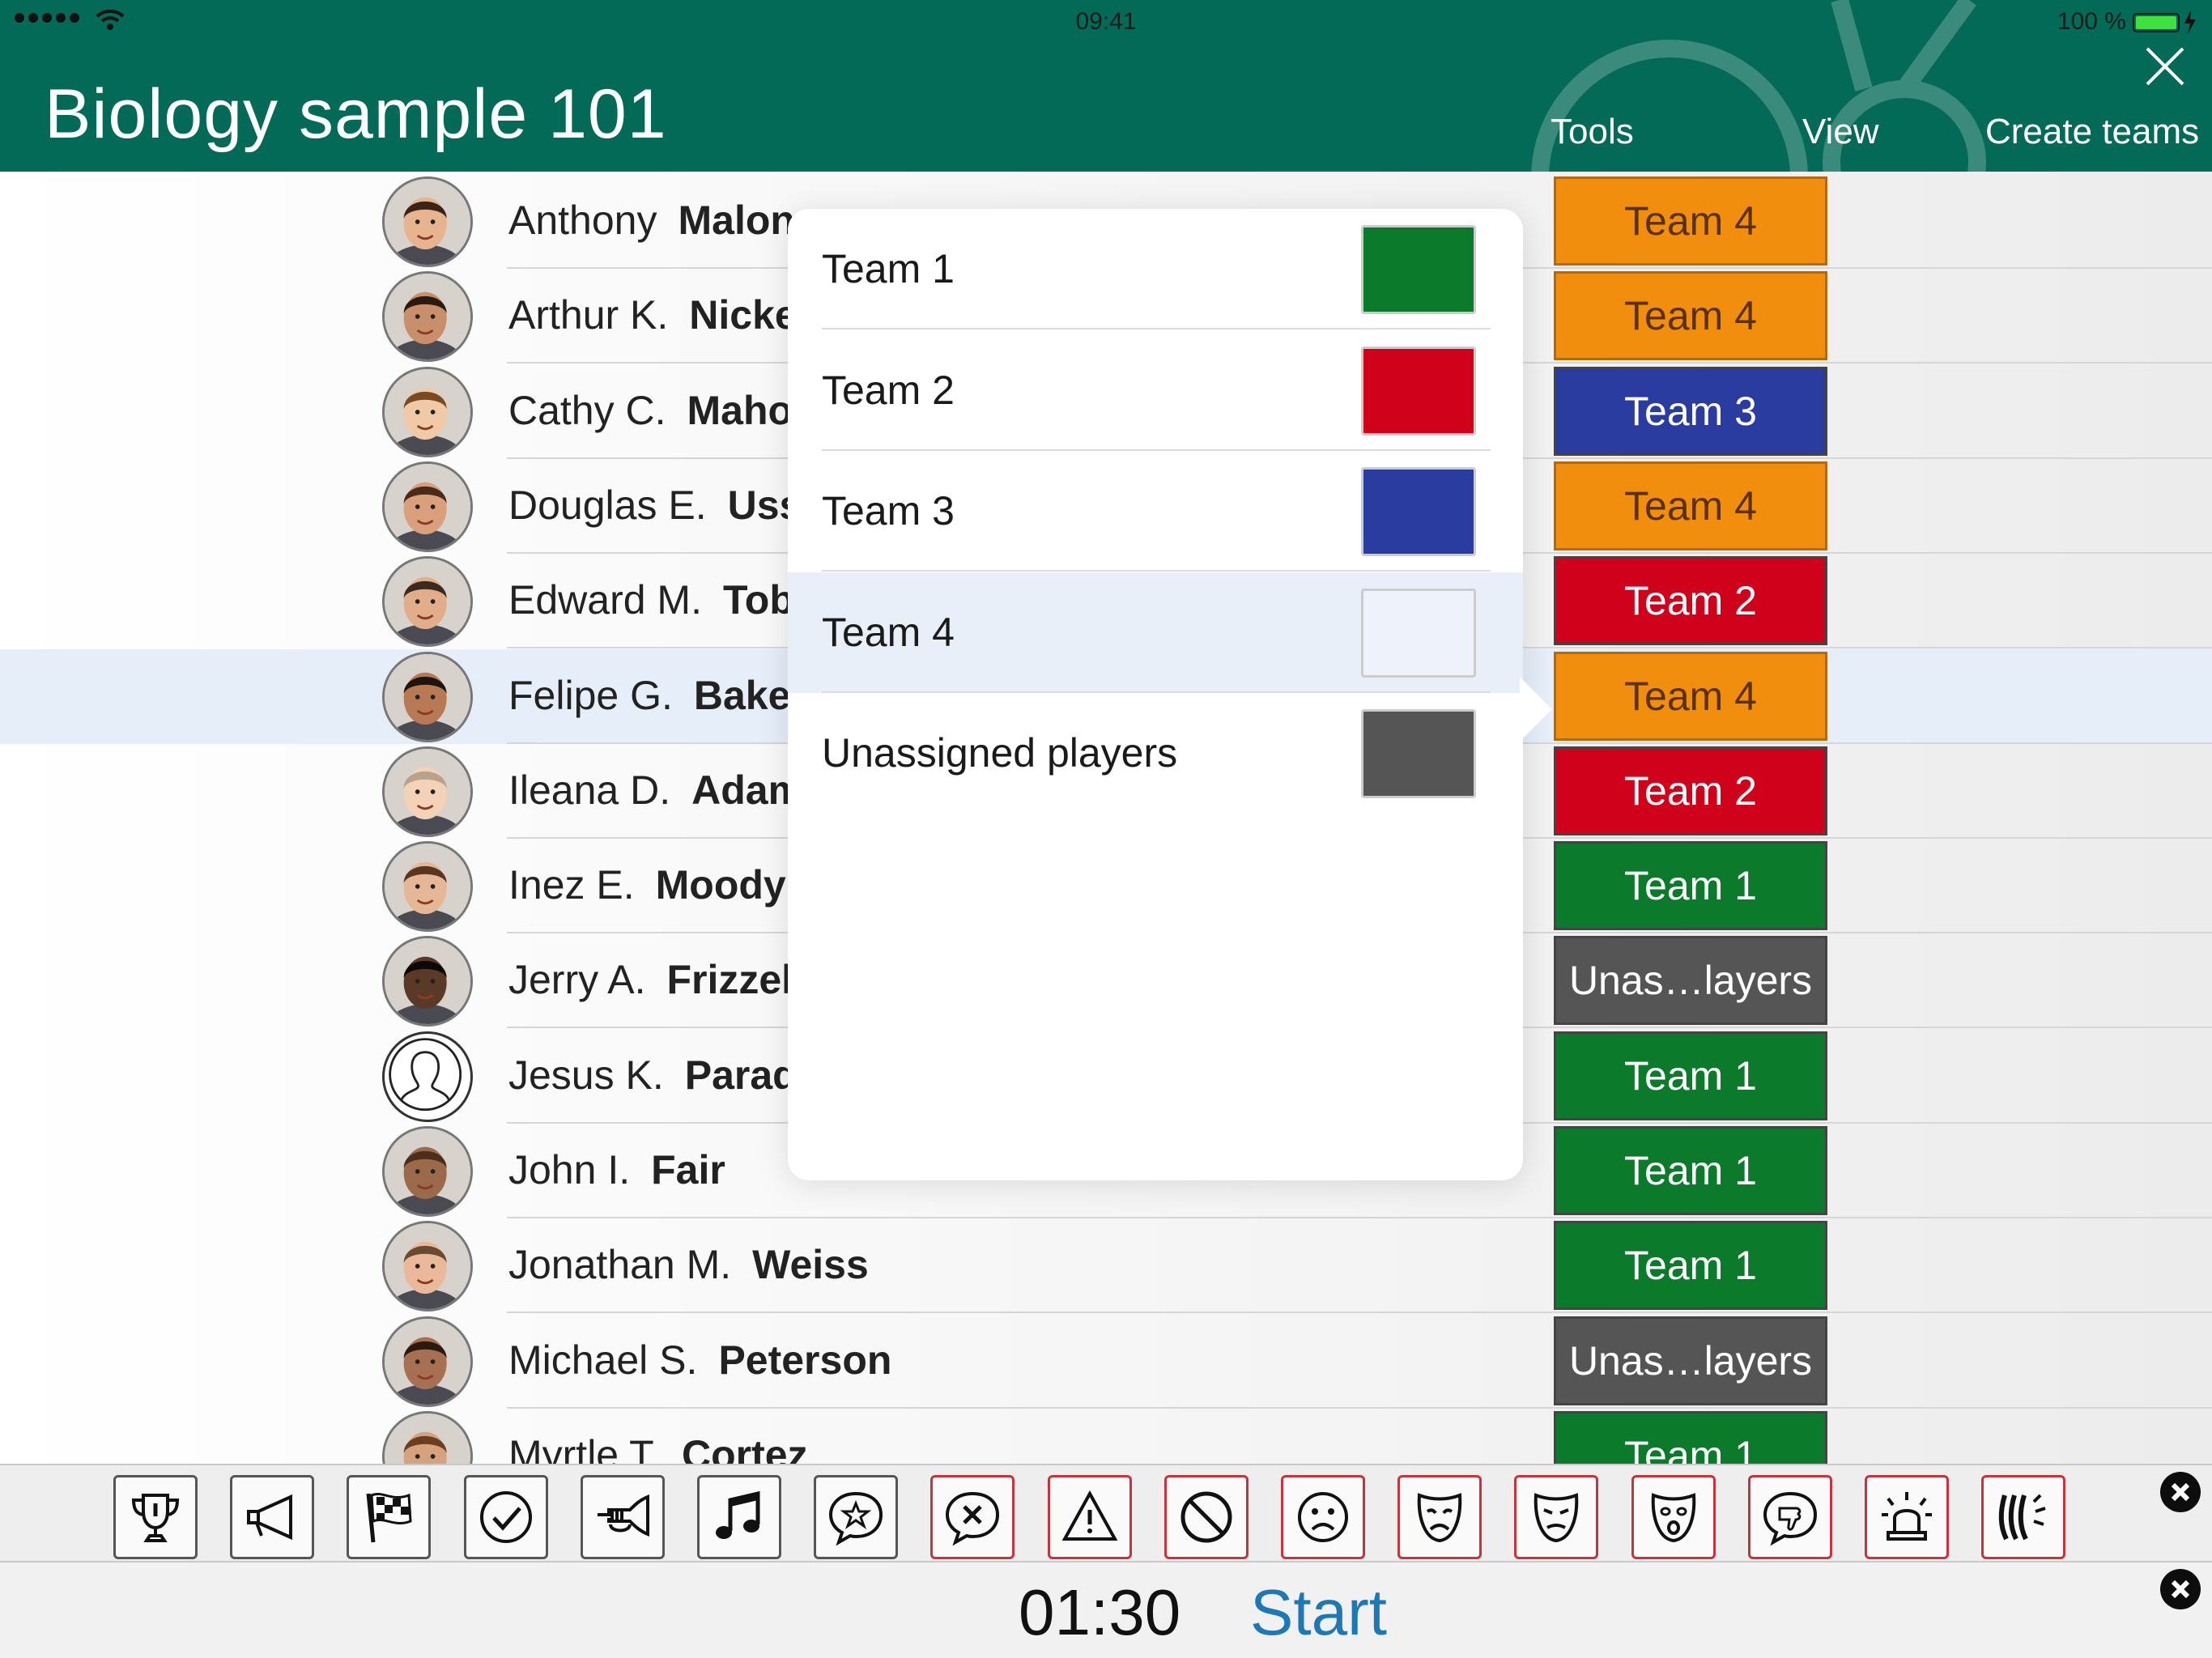  I want to click on student-name: John I. Fair, so click(616, 1169).